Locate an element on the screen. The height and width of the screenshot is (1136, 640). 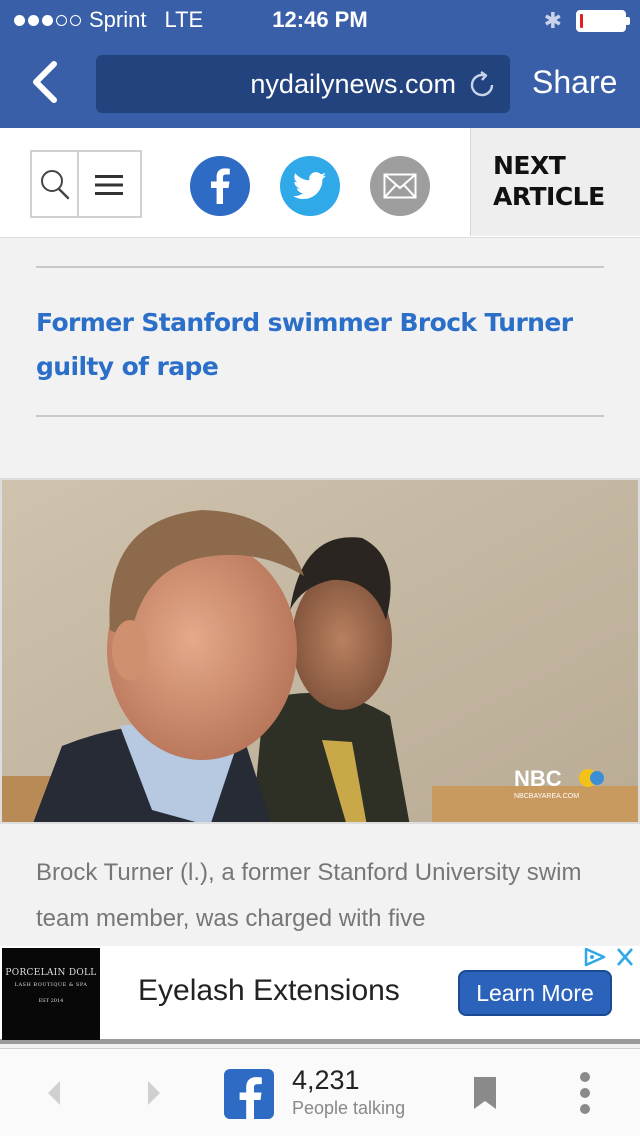
email-share-button is located at coordinates (400, 186).